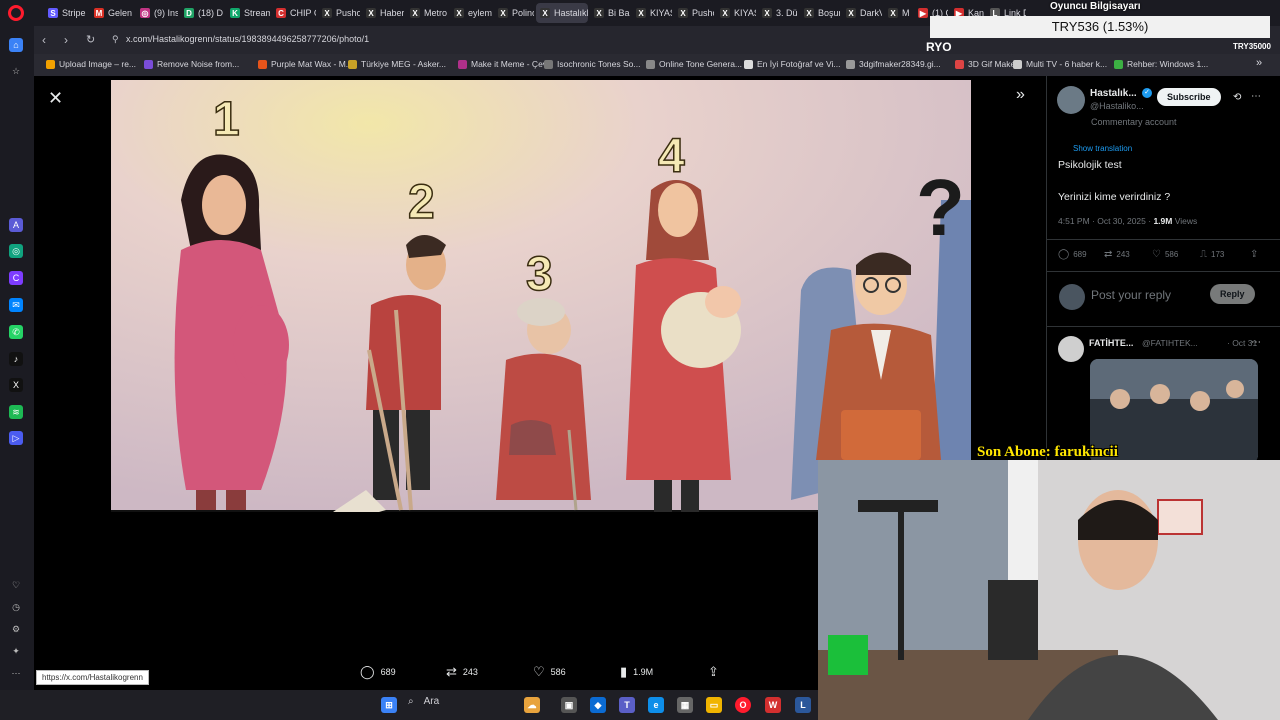 The image size is (1280, 720). Describe the element at coordinates (16, 629) in the screenshot. I see `settings-gear-icon: ⚙` at that location.